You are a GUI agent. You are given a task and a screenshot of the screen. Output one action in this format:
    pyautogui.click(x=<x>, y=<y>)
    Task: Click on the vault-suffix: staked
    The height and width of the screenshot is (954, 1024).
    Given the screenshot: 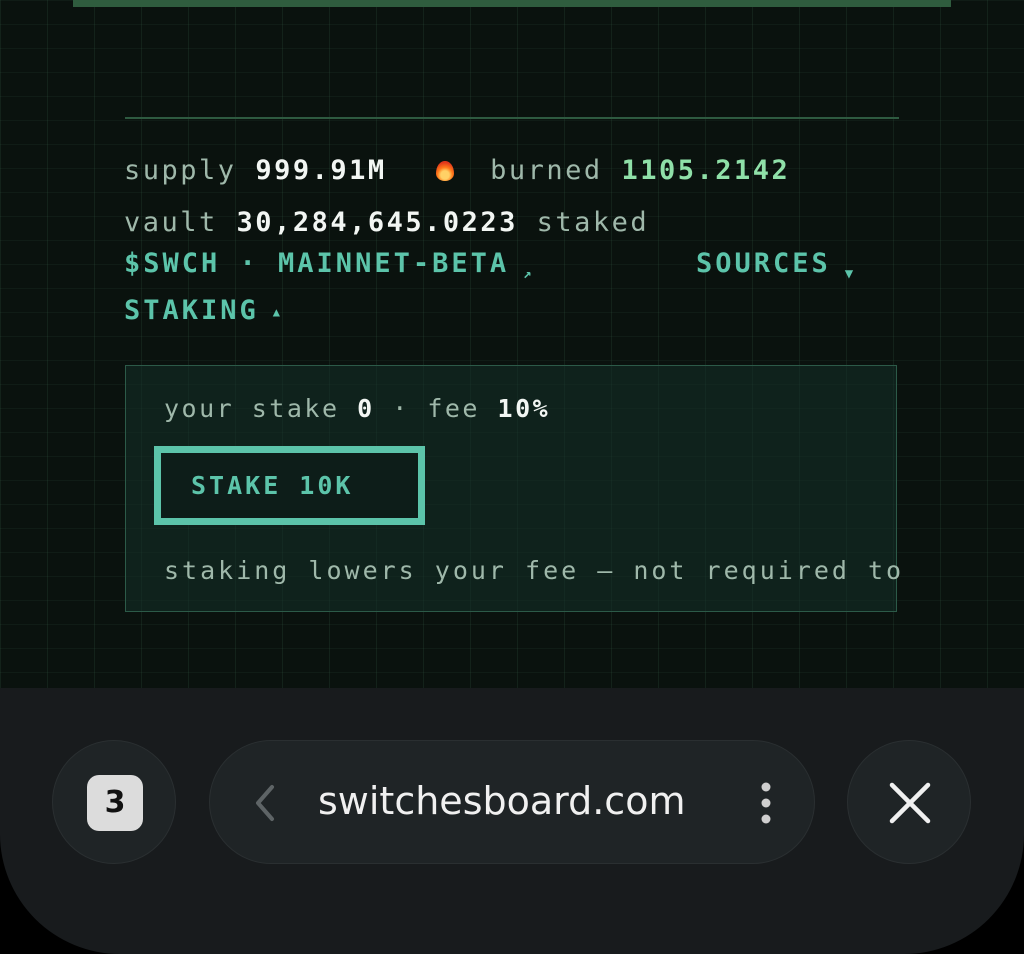 What is the action you would take?
    pyautogui.click(x=593, y=222)
    